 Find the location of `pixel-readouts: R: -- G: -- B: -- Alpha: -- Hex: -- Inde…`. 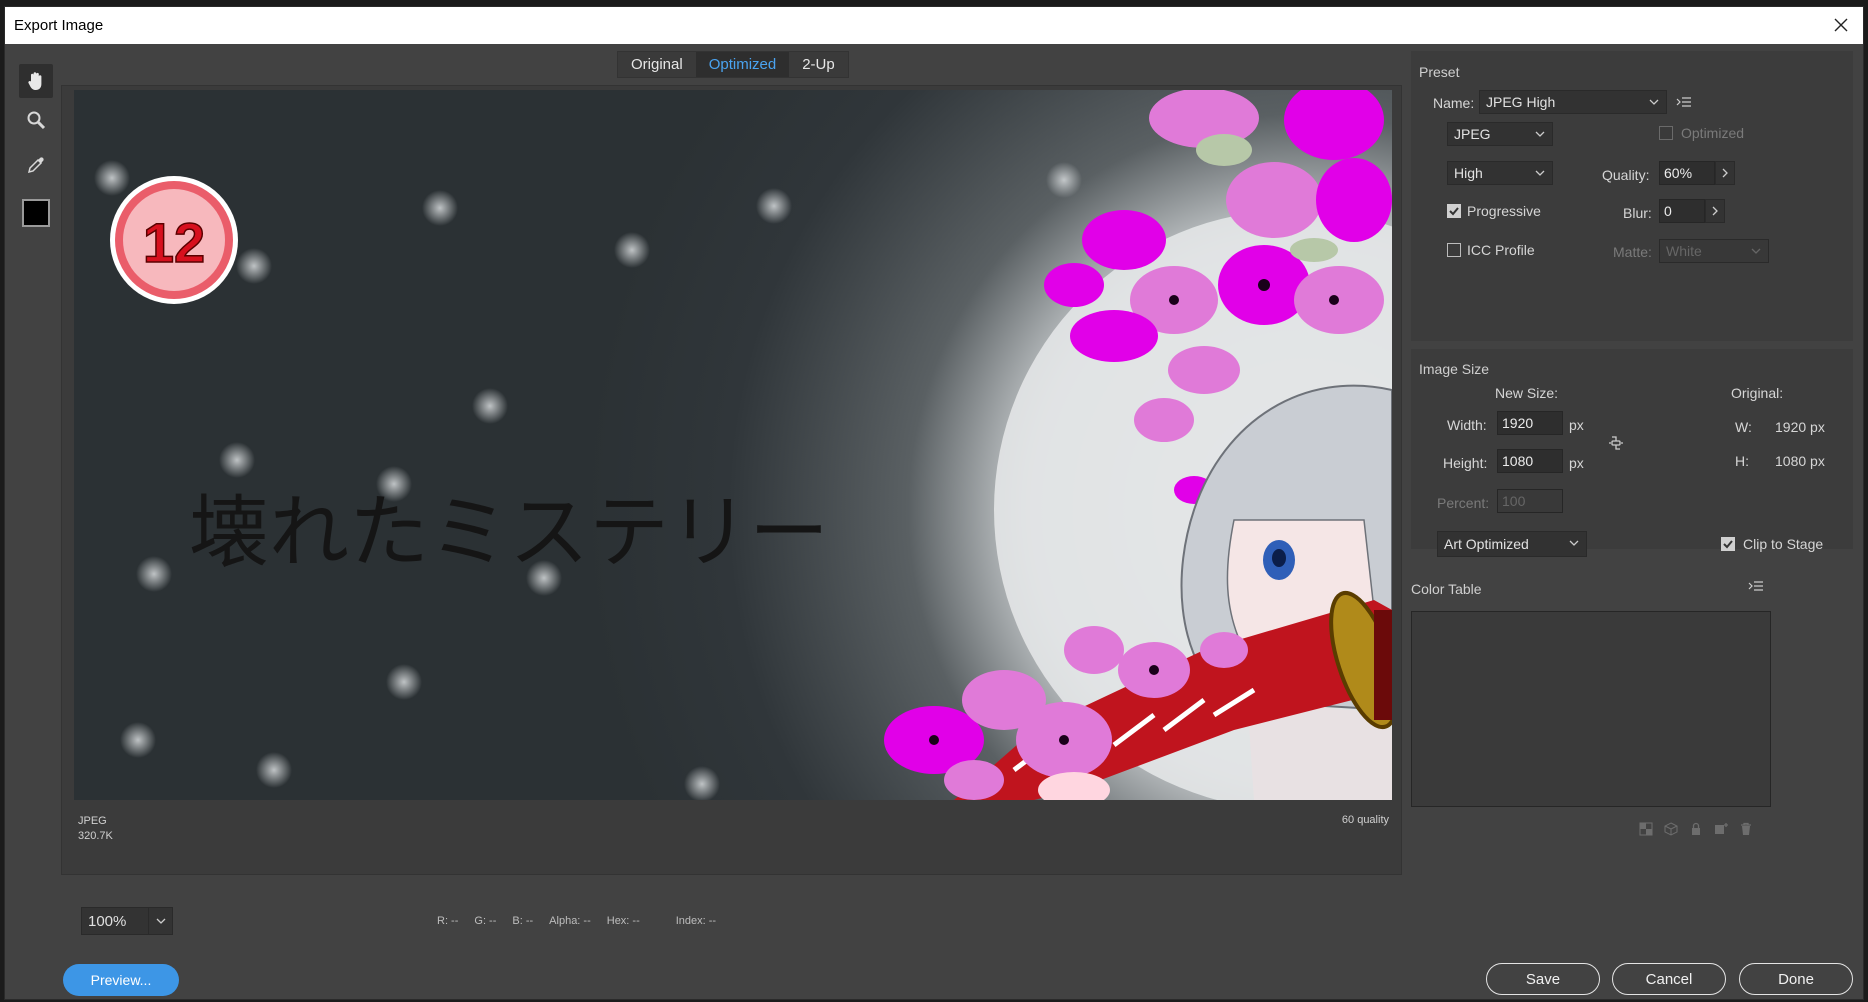

pixel-readouts: R: -- G: -- B: -- Alpha: -- Hex: -- Inde… is located at coordinates (576, 921).